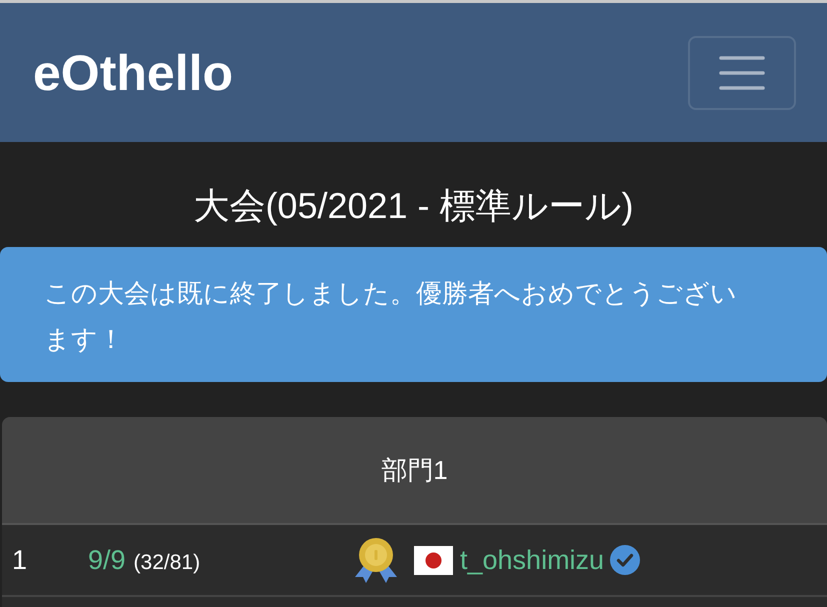 The height and width of the screenshot is (607, 827). What do you see at coordinates (433, 560) in the screenshot?
I see `japan-flag-icon` at bounding box center [433, 560].